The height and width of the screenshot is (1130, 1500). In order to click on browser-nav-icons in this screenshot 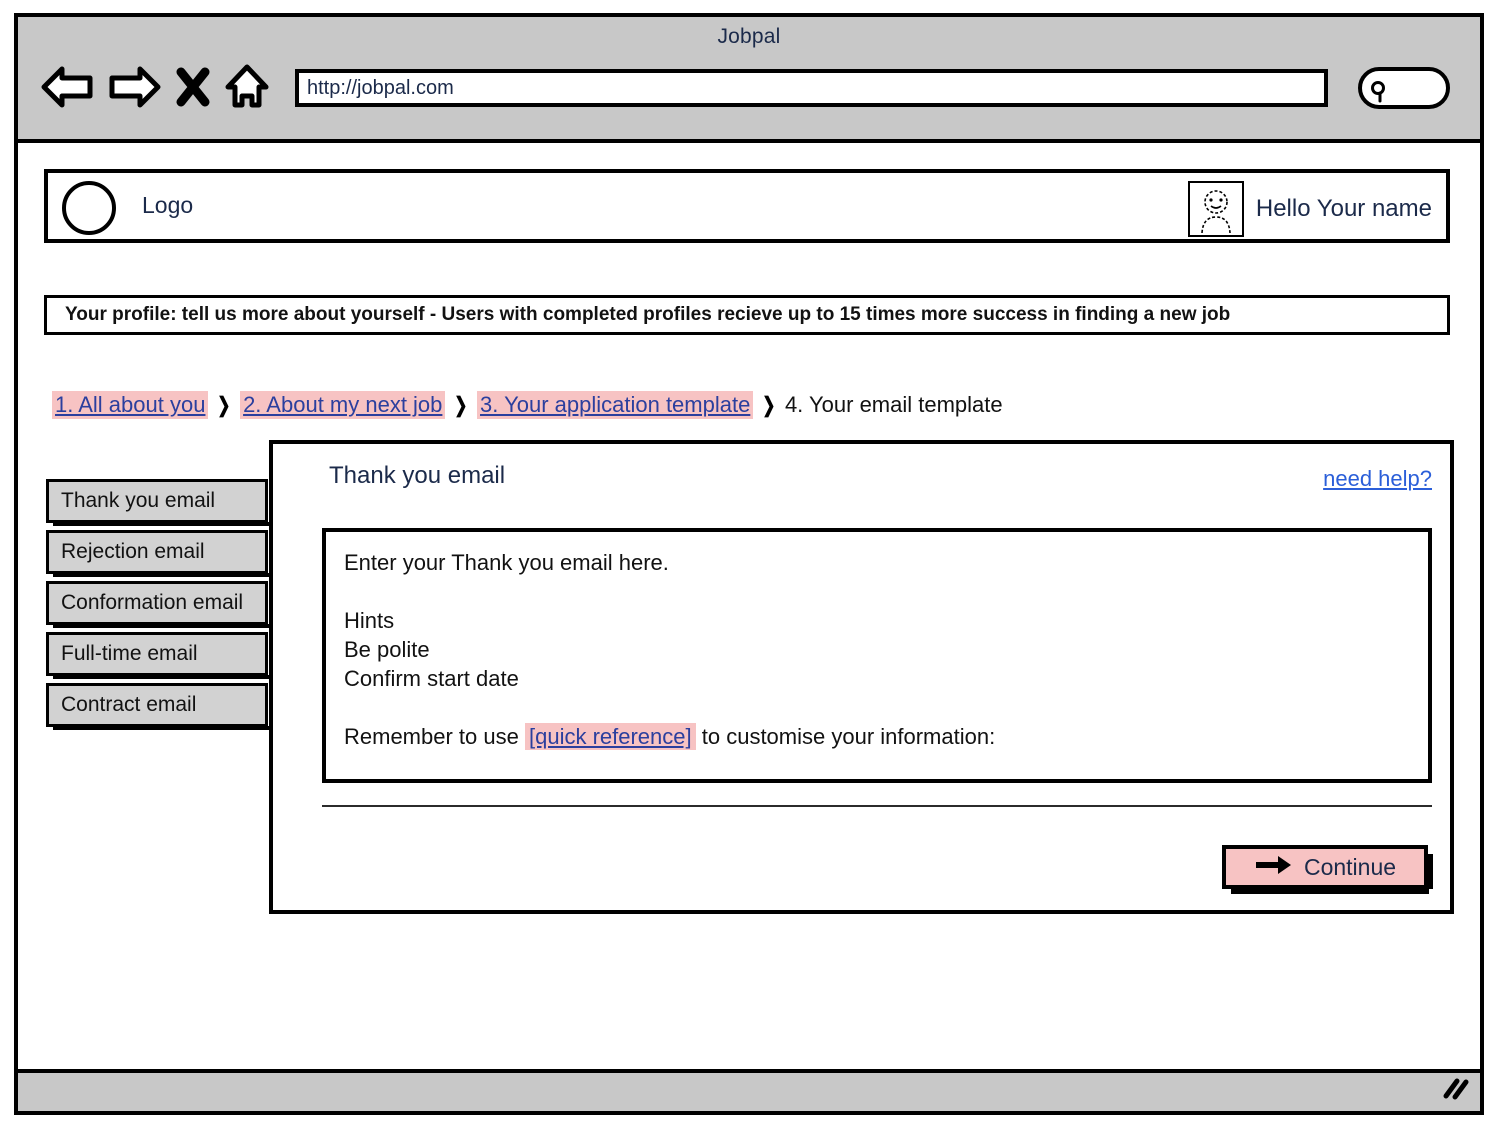, I will do `click(155, 87)`.